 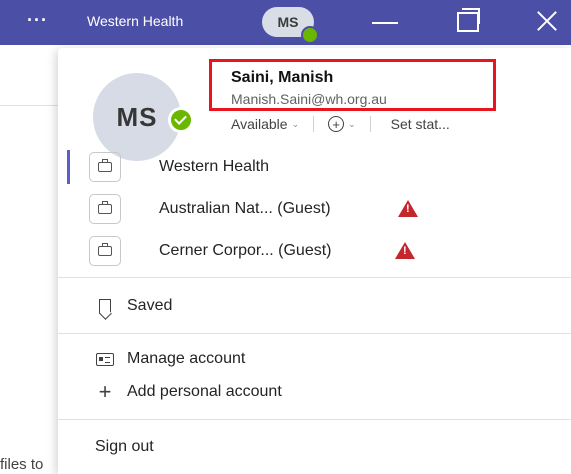 I want to click on user-email: Manish.Saini@wh.org.au, so click(x=309, y=99).